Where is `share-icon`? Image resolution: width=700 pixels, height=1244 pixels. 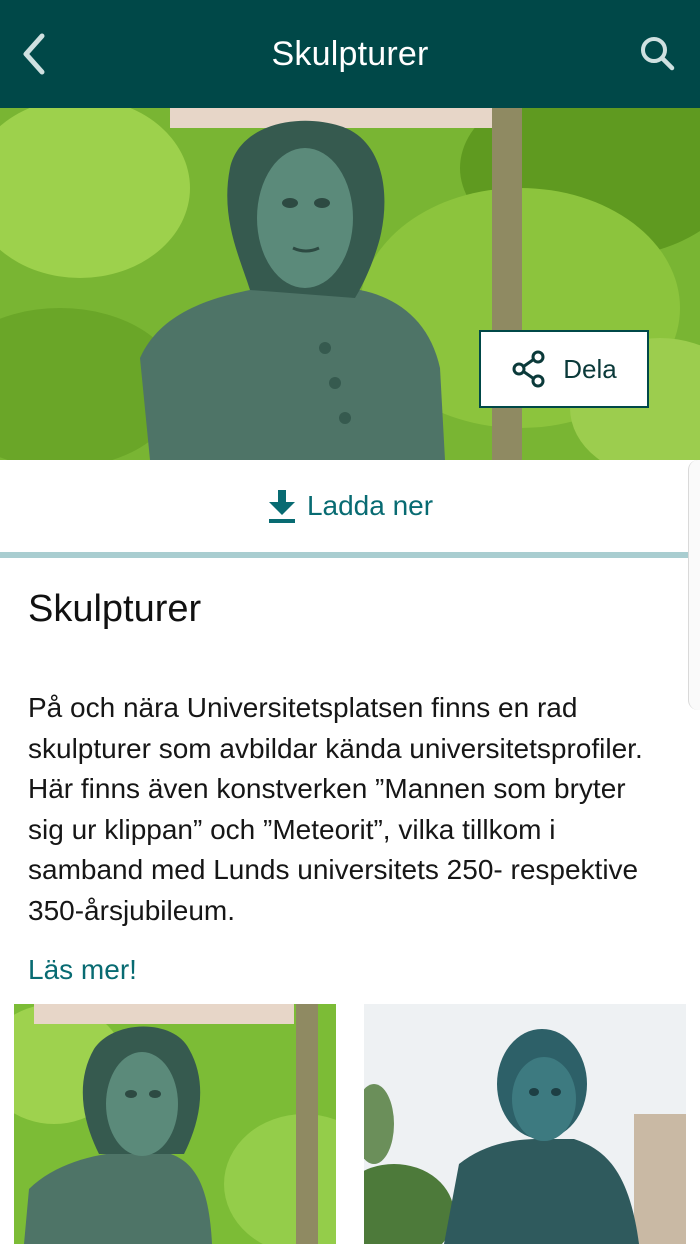 share-icon is located at coordinates (528, 369).